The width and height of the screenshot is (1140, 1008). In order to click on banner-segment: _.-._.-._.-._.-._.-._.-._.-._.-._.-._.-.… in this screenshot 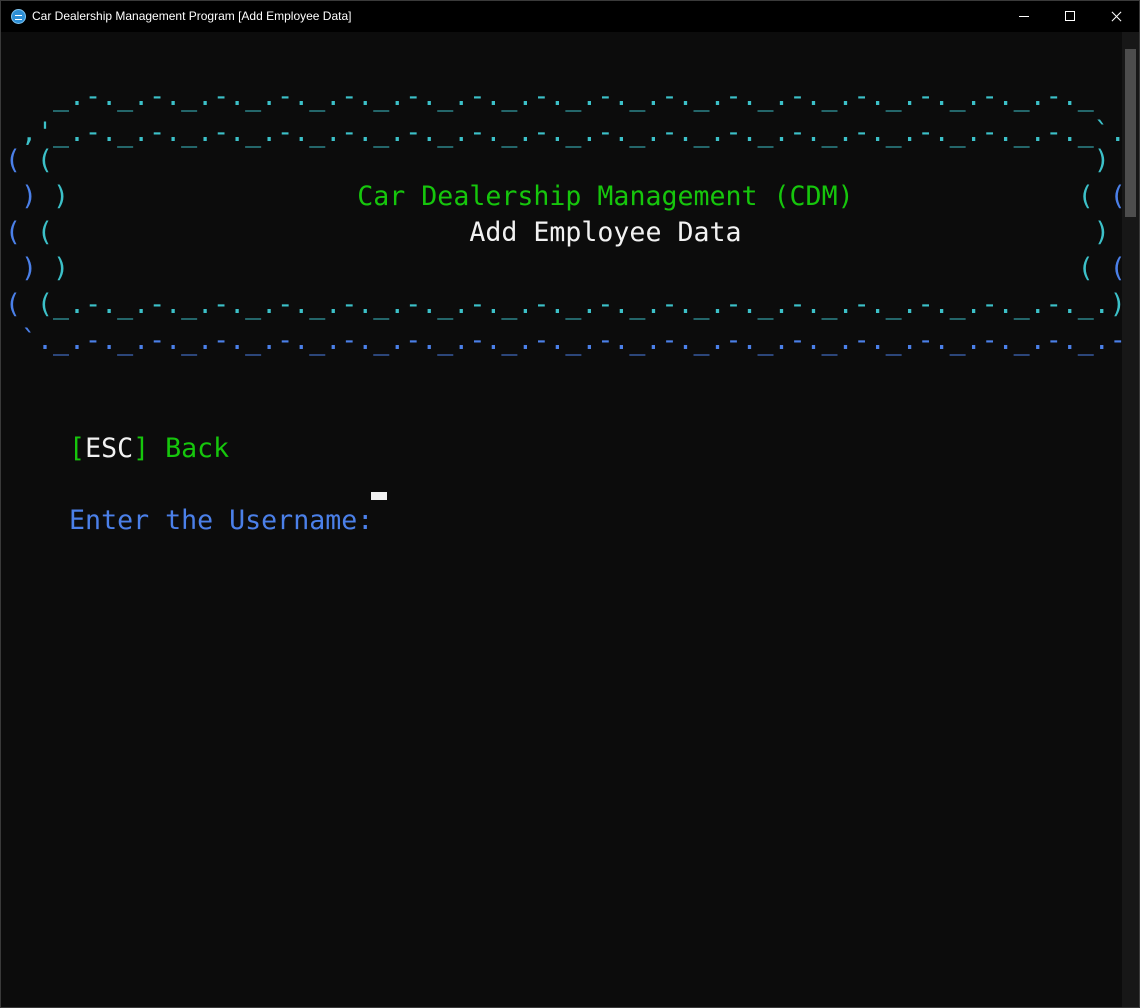, I will do `click(549, 96)`.